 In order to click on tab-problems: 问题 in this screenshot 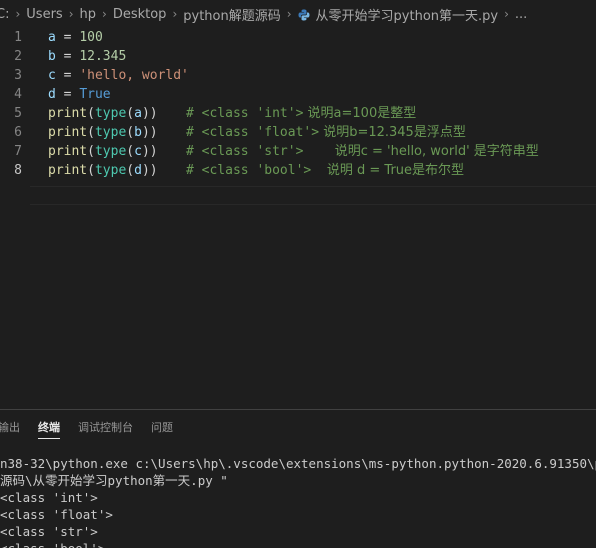, I will do `click(162, 428)`.